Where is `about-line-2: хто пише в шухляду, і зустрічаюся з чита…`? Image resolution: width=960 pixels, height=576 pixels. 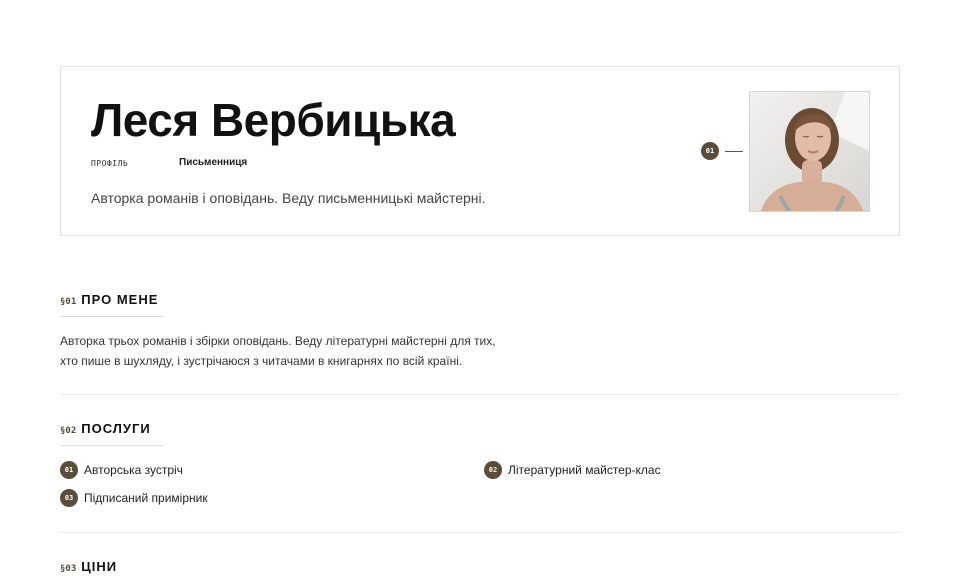
about-line-2: хто пише в шухляду, і зустрічаюся з чита… is located at coordinates (261, 361).